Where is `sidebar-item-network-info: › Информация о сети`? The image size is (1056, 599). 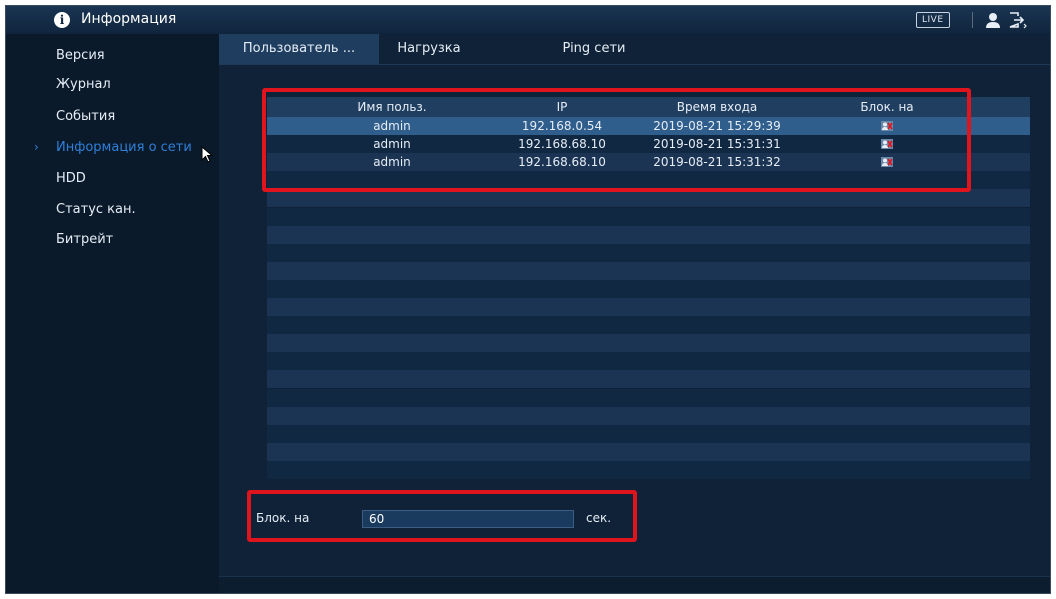
sidebar-item-network-info: › Информация о сети is located at coordinates (112, 149).